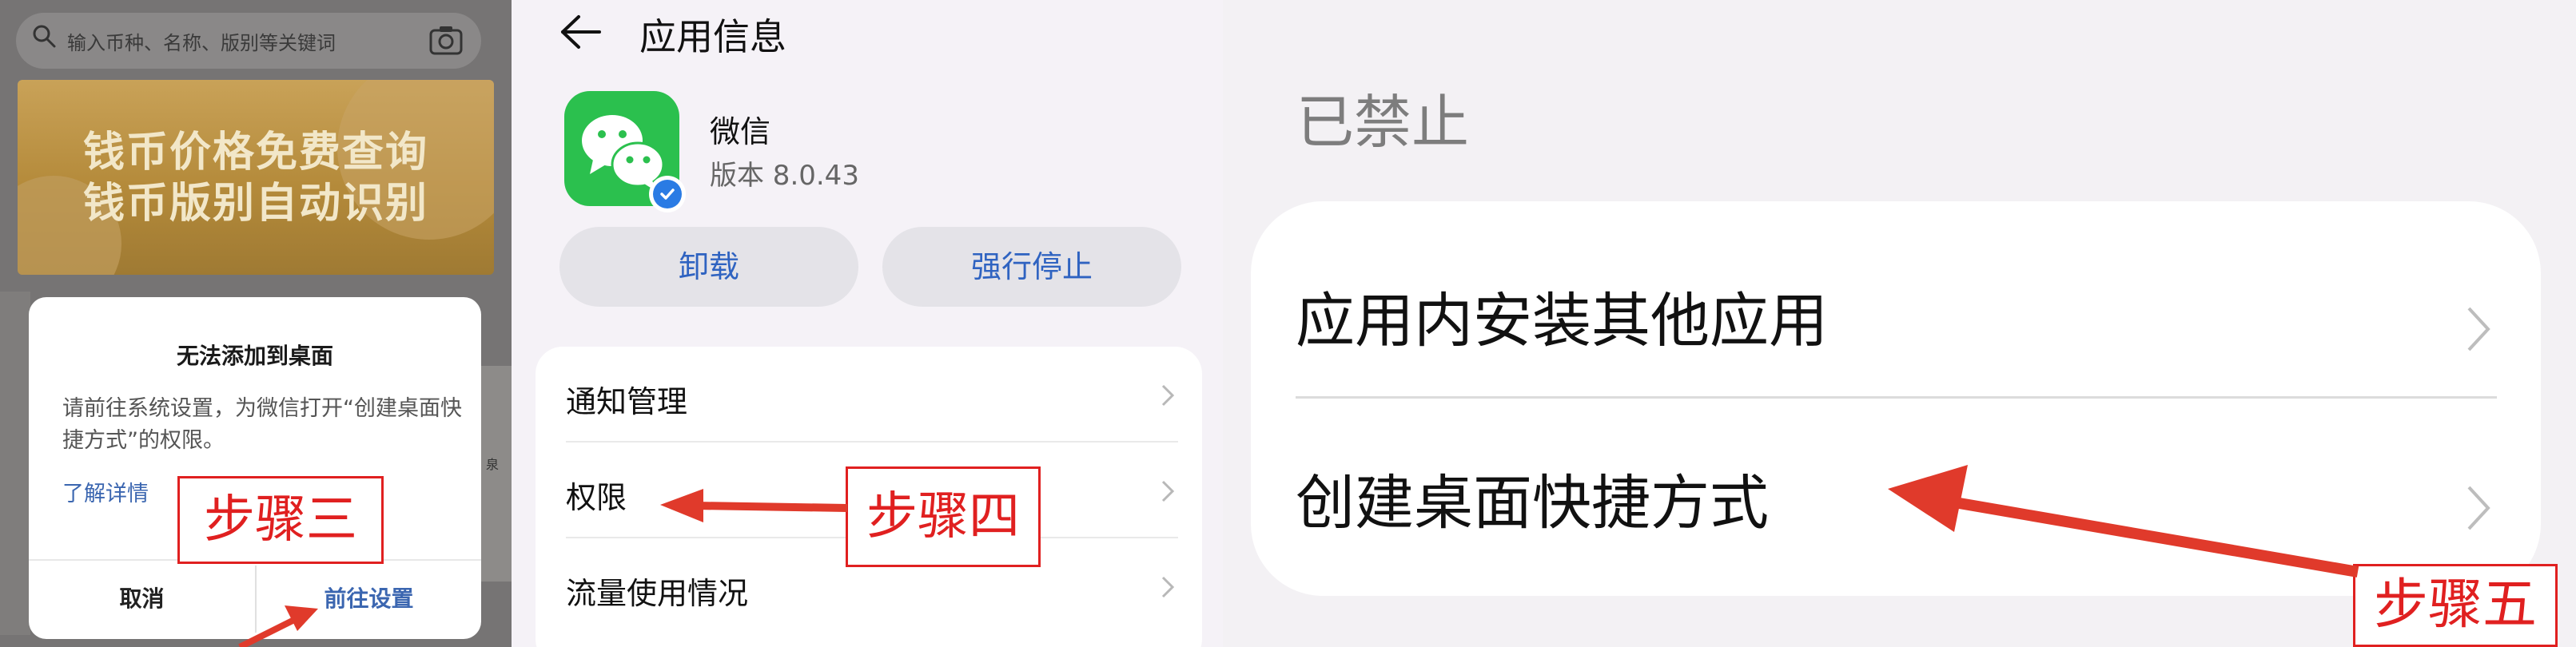  Describe the element at coordinates (280, 520) in the screenshot. I see `step-3-label: 步骤三` at that location.